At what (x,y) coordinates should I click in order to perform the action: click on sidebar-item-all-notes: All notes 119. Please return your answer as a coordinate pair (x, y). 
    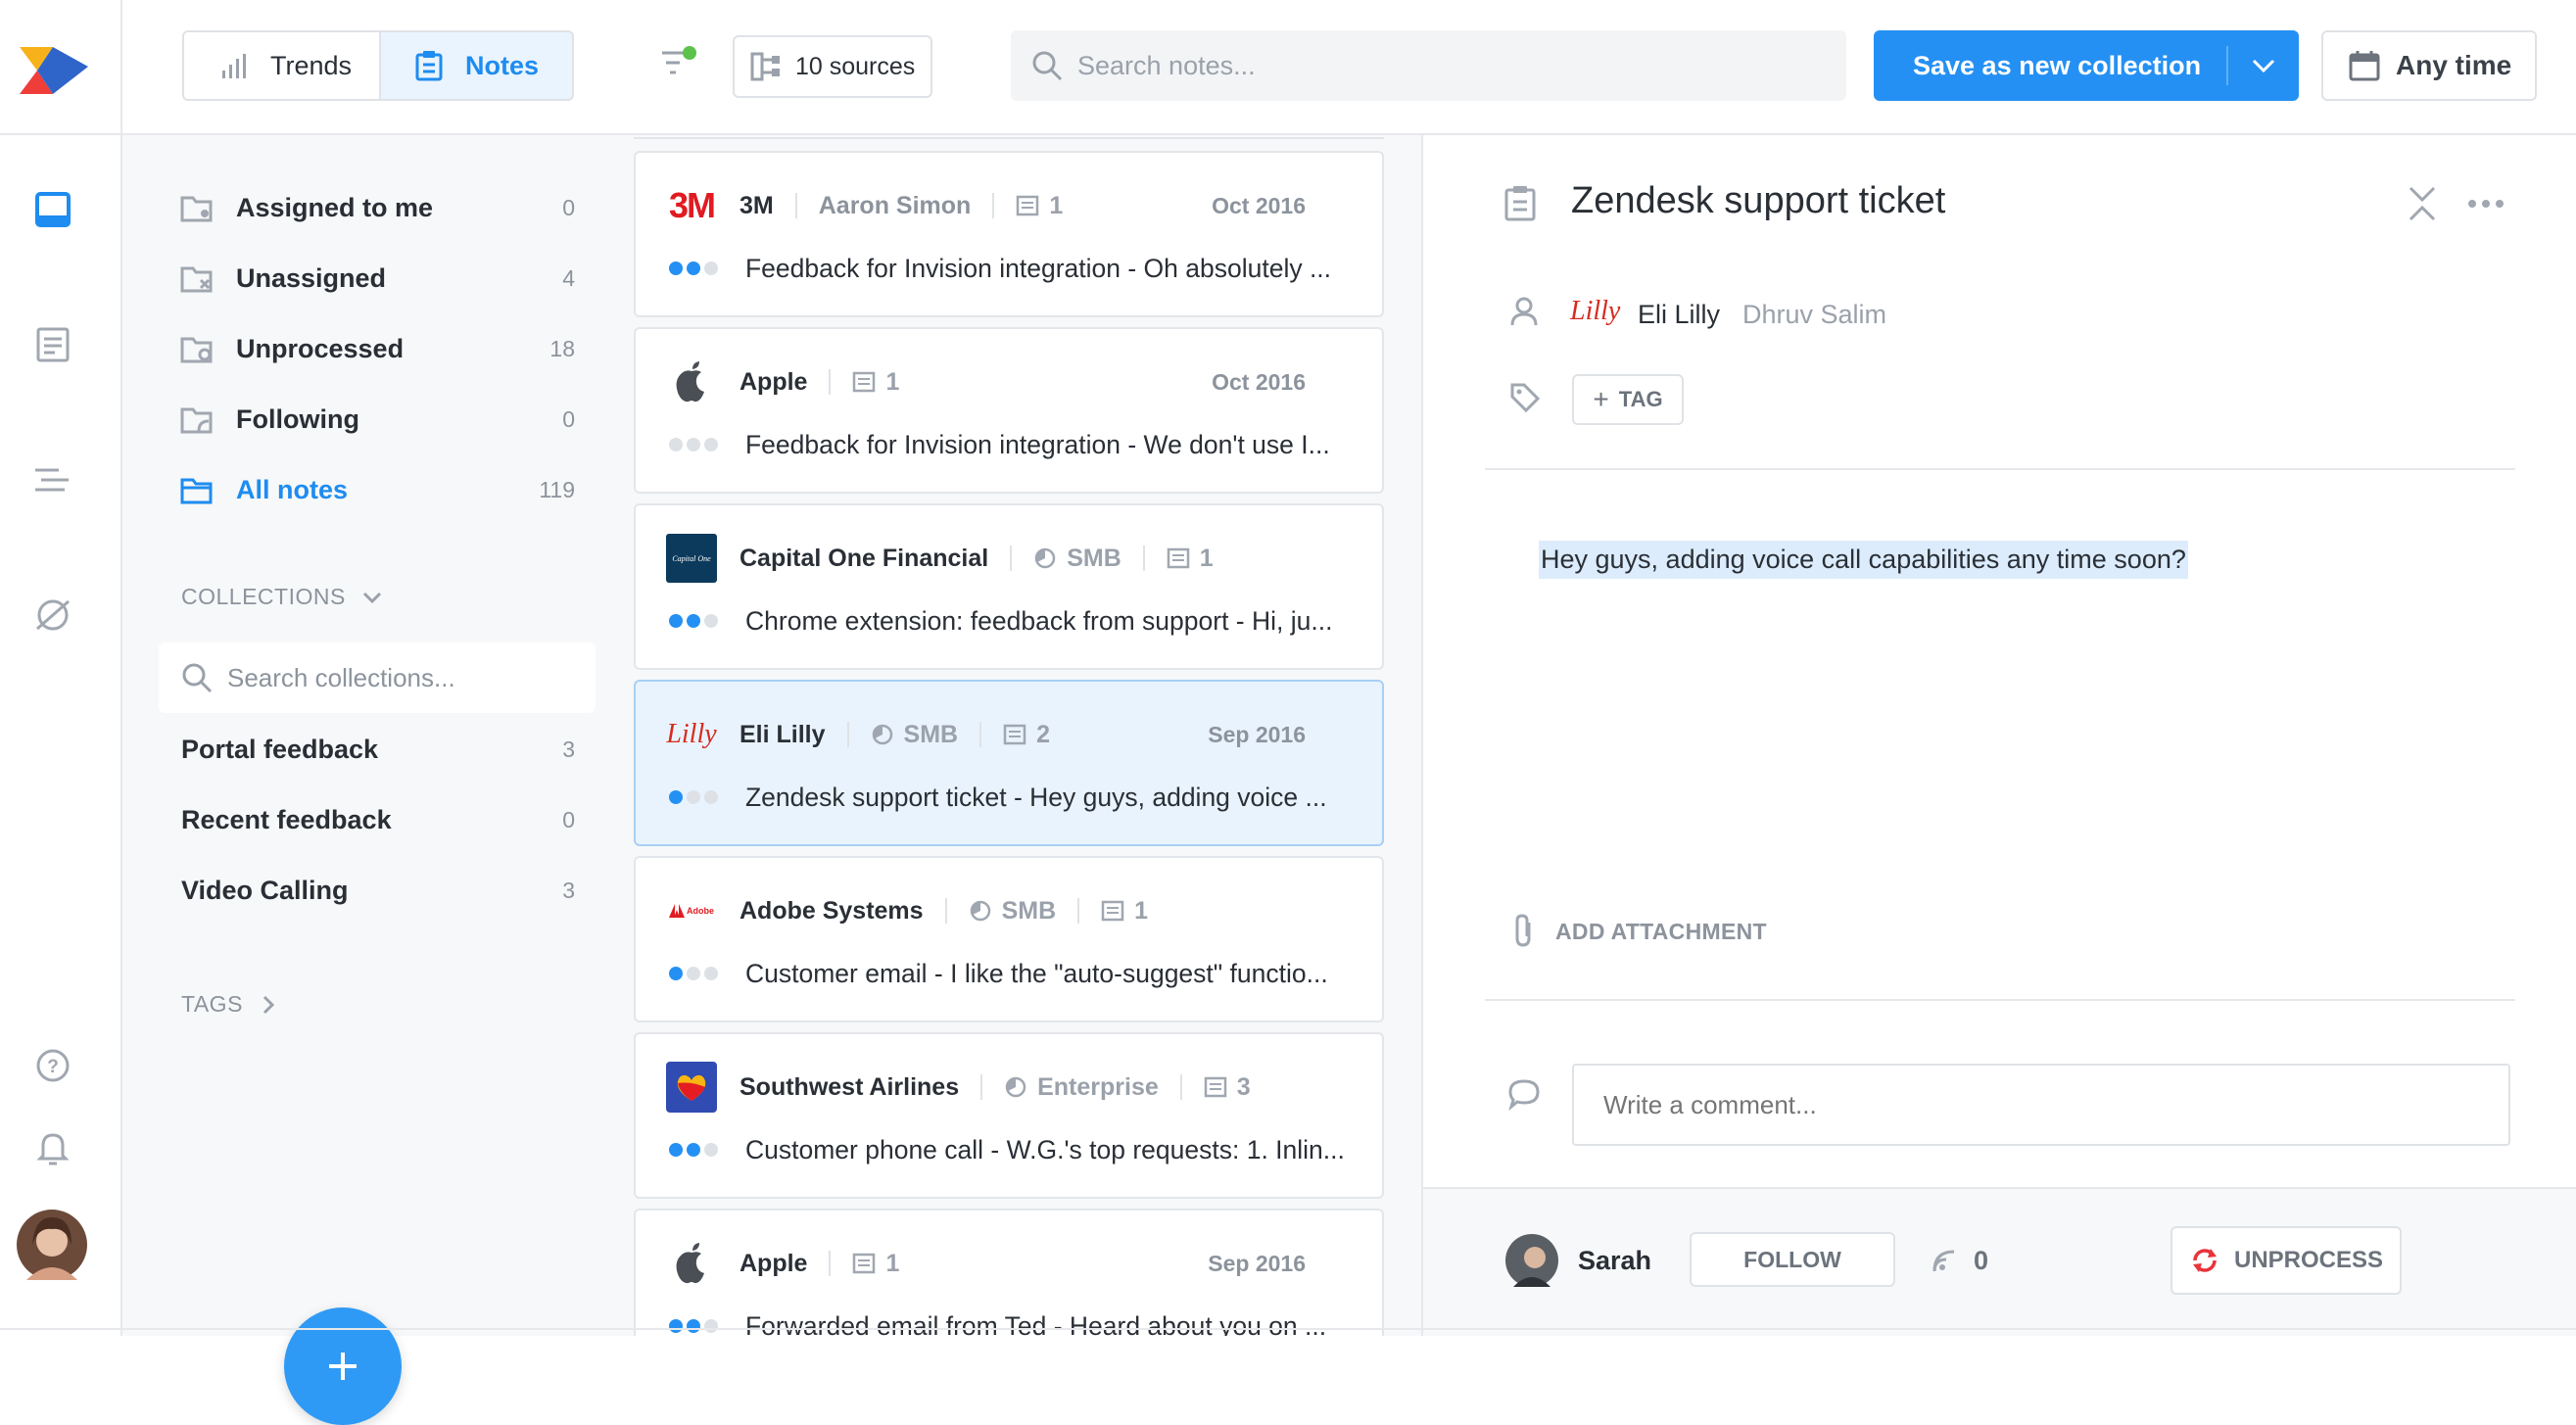
    Looking at the image, I should click on (377, 490).